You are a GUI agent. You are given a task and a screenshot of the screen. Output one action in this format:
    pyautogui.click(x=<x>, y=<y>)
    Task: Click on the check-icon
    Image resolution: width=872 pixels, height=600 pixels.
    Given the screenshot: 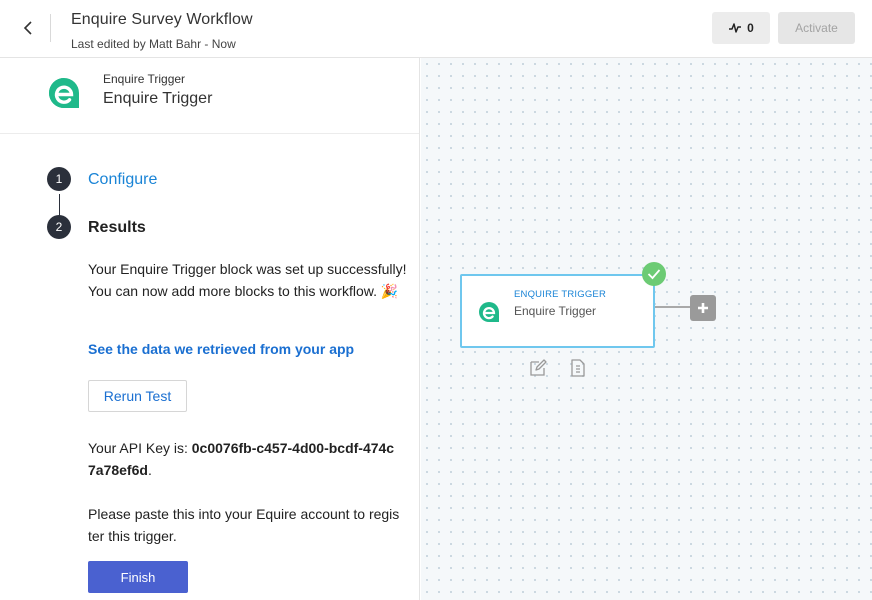 What is the action you would take?
    pyautogui.click(x=654, y=274)
    